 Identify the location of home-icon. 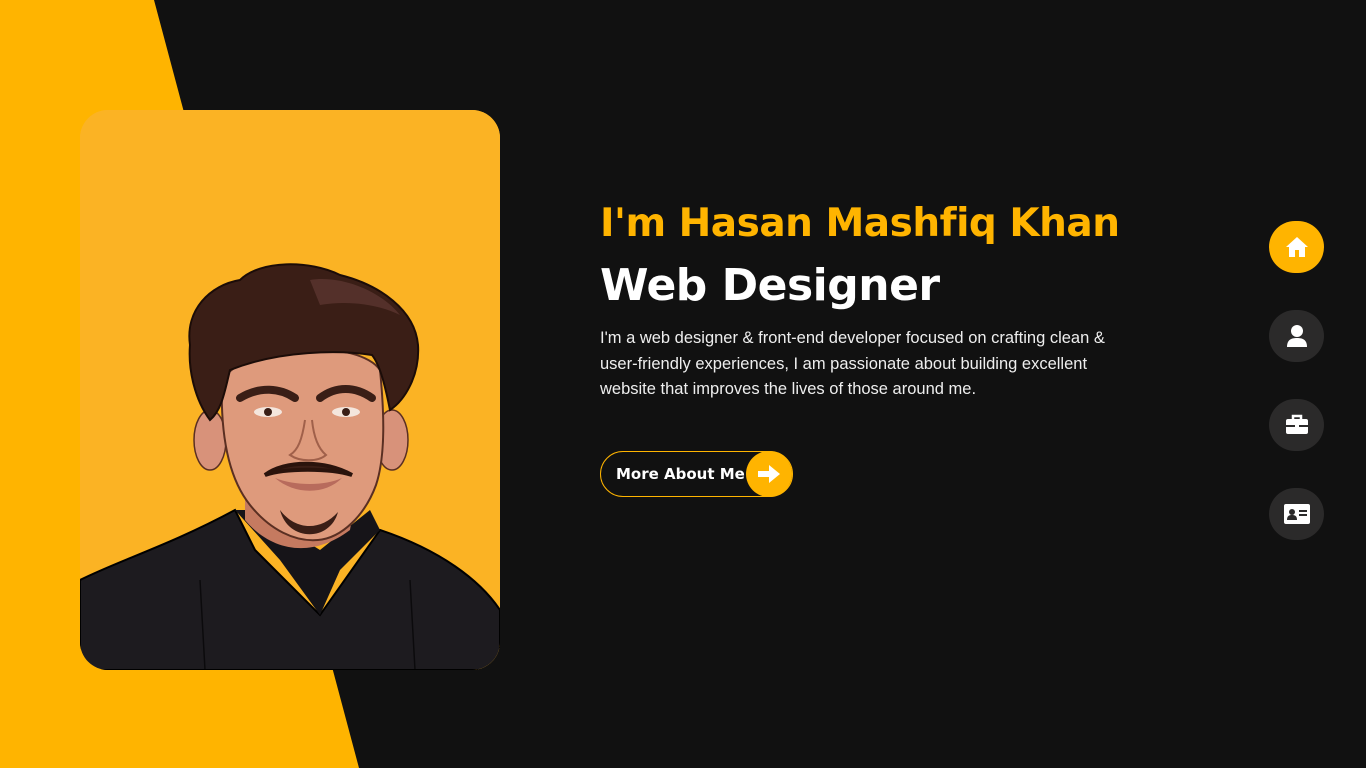
(1297, 247).